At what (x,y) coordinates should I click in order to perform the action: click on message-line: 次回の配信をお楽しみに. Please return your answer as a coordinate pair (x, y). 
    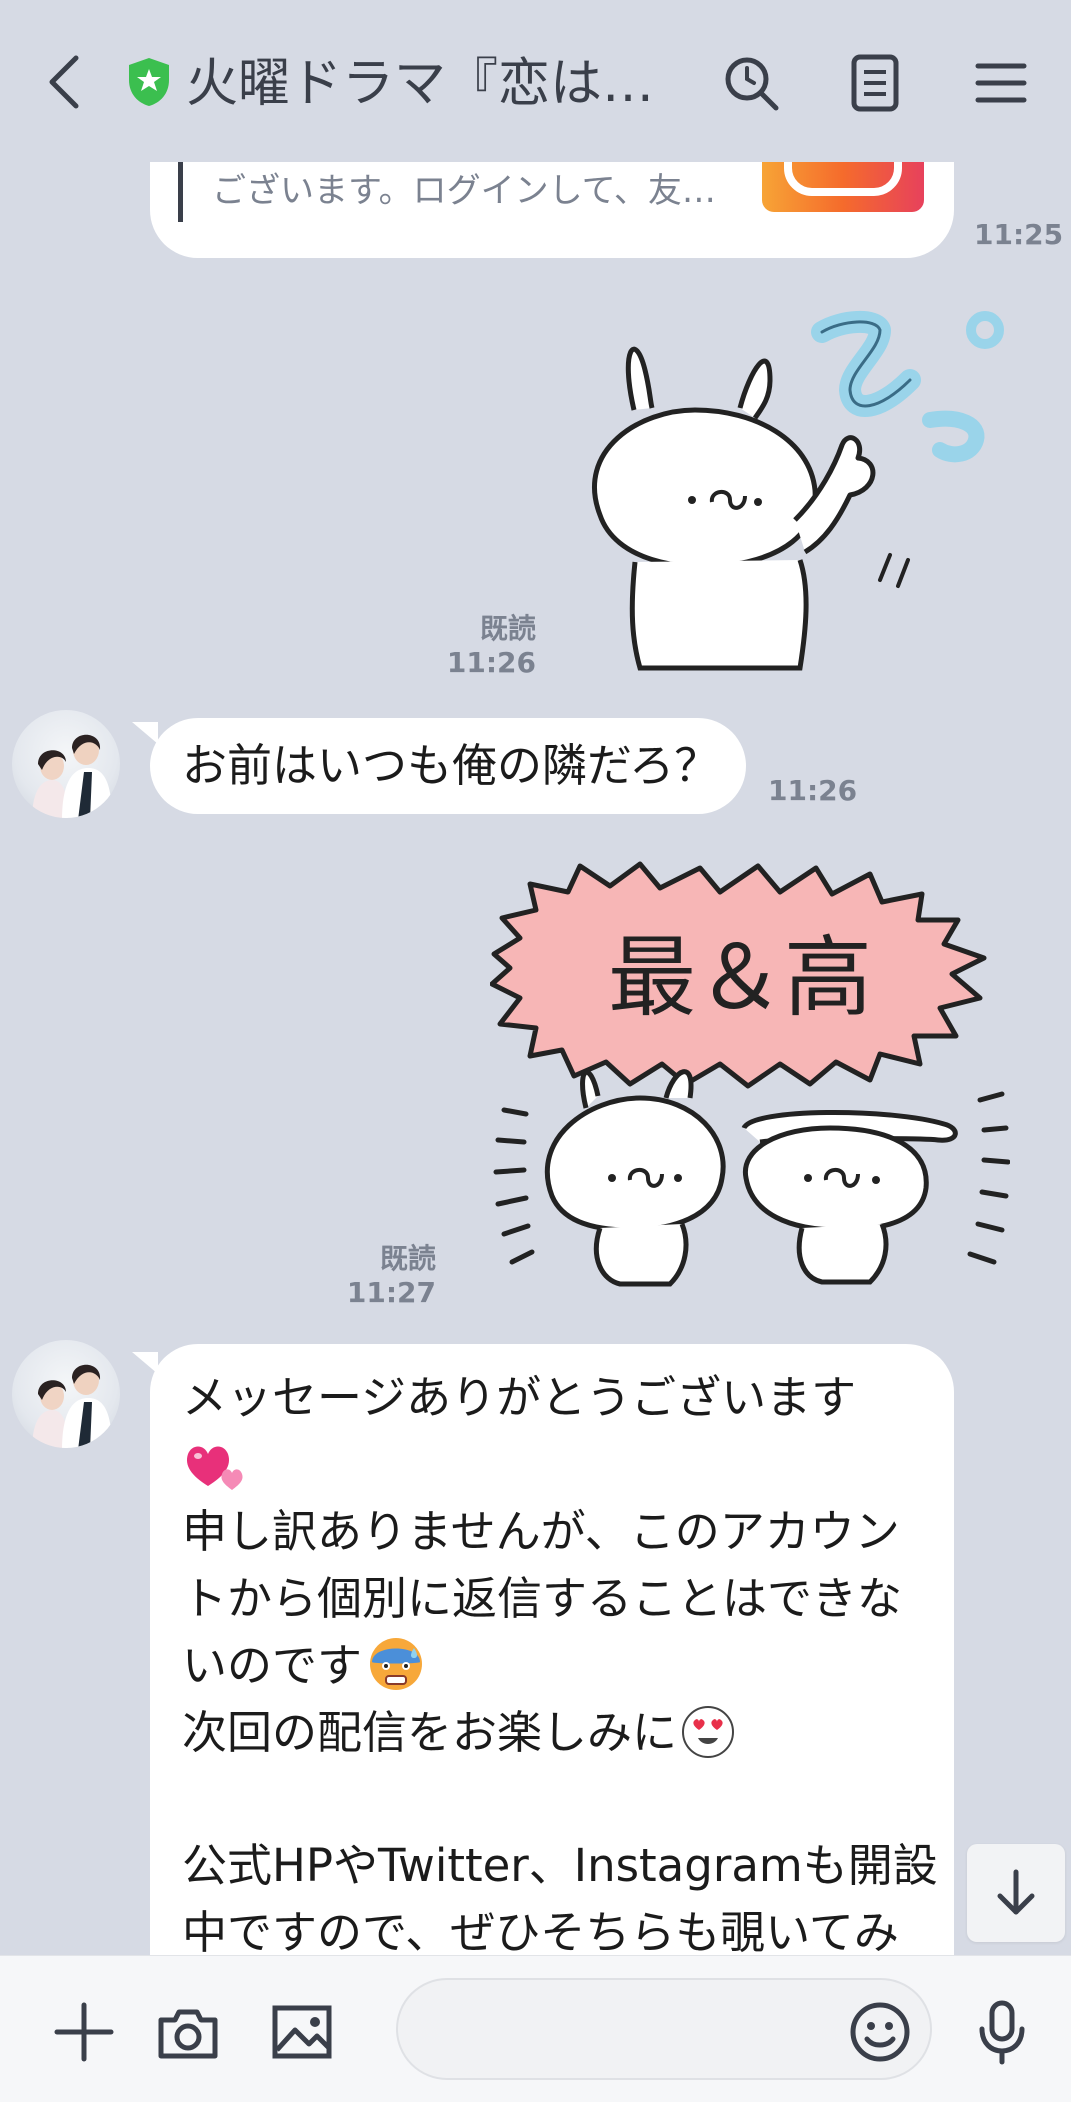
    Looking at the image, I should click on (430, 1732).